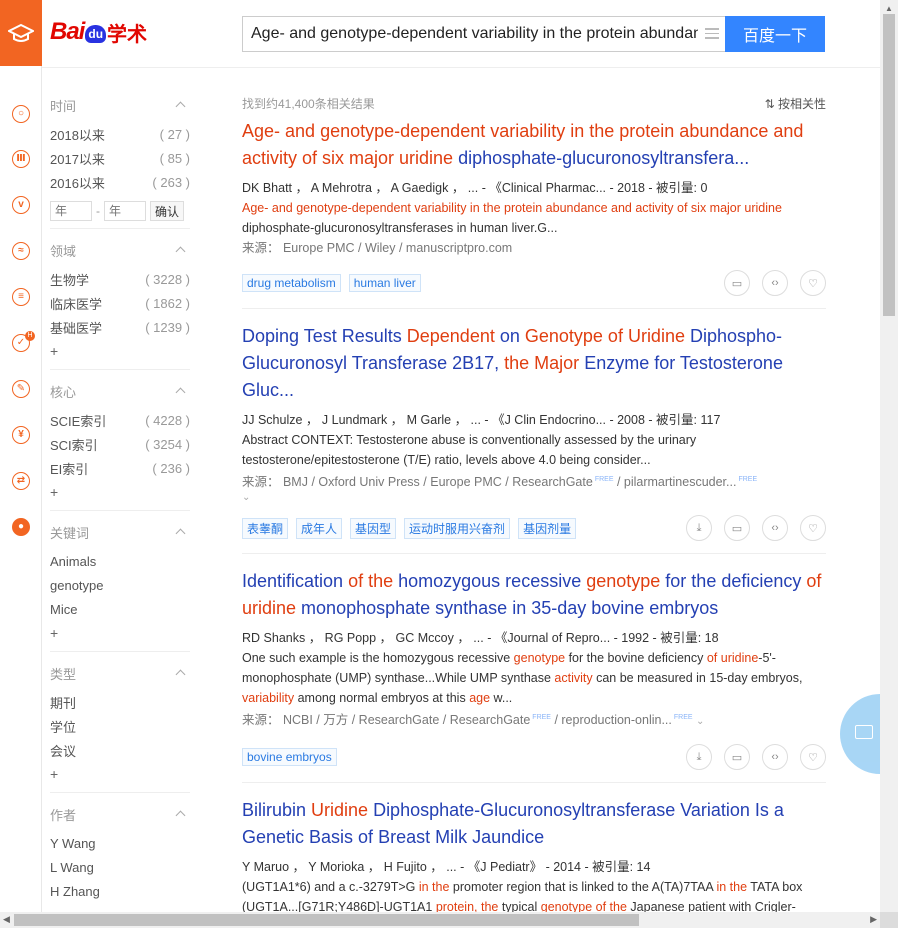 The width and height of the screenshot is (898, 928). What do you see at coordinates (21, 159) in the screenshot?
I see `library-nav-icon: Ⅲ` at bounding box center [21, 159].